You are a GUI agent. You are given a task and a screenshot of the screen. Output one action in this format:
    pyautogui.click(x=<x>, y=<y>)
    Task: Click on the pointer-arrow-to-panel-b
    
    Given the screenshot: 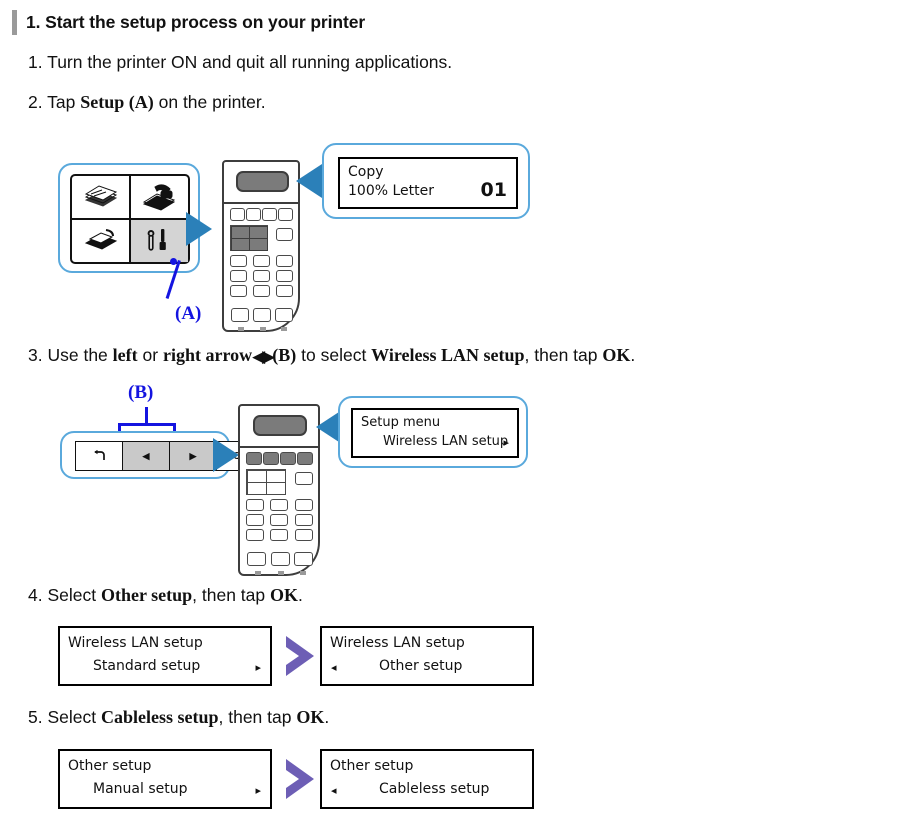 What is the action you would take?
    pyautogui.click(x=226, y=455)
    